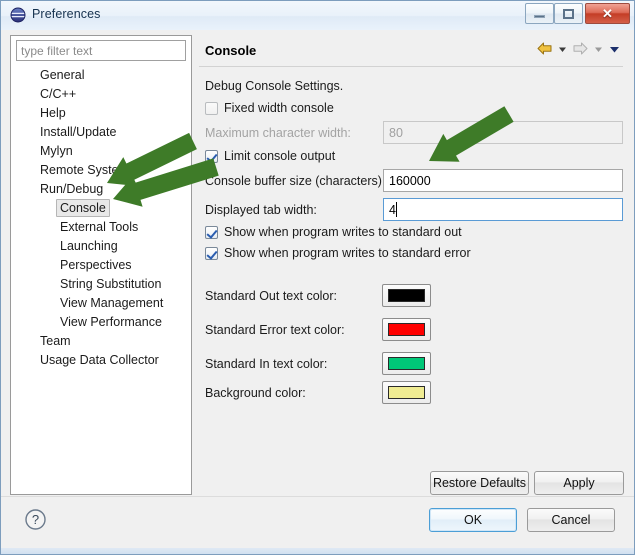  What do you see at coordinates (66, 14) in the screenshot?
I see `window-title: Preferences` at bounding box center [66, 14].